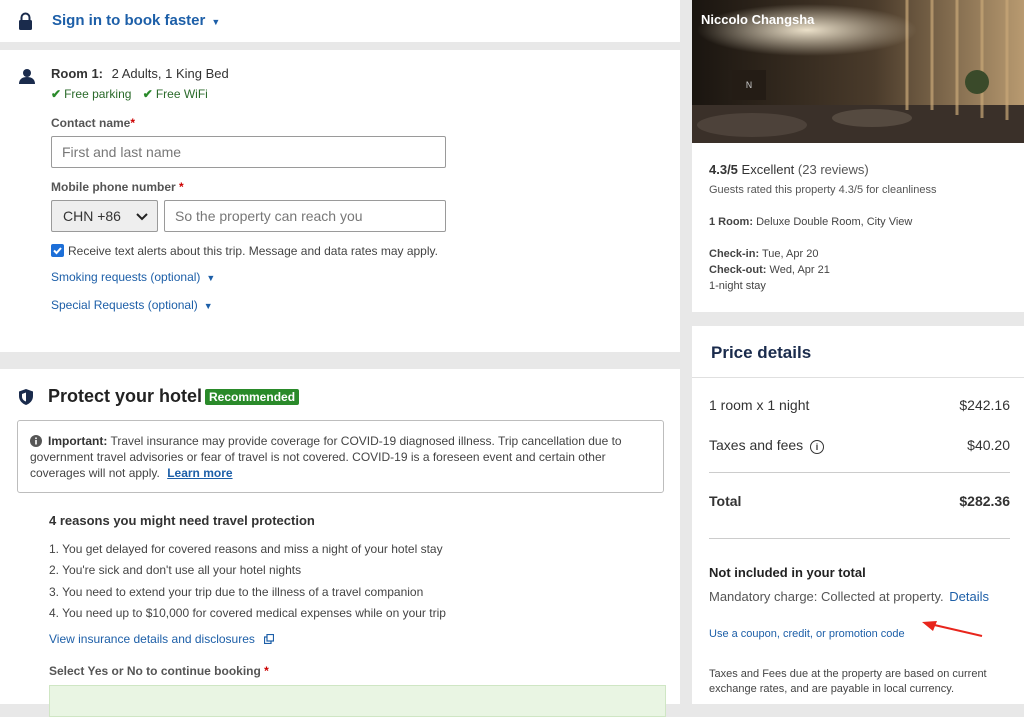  I want to click on checkin-line: Check-in: Tue, Apr 20, so click(763, 254).